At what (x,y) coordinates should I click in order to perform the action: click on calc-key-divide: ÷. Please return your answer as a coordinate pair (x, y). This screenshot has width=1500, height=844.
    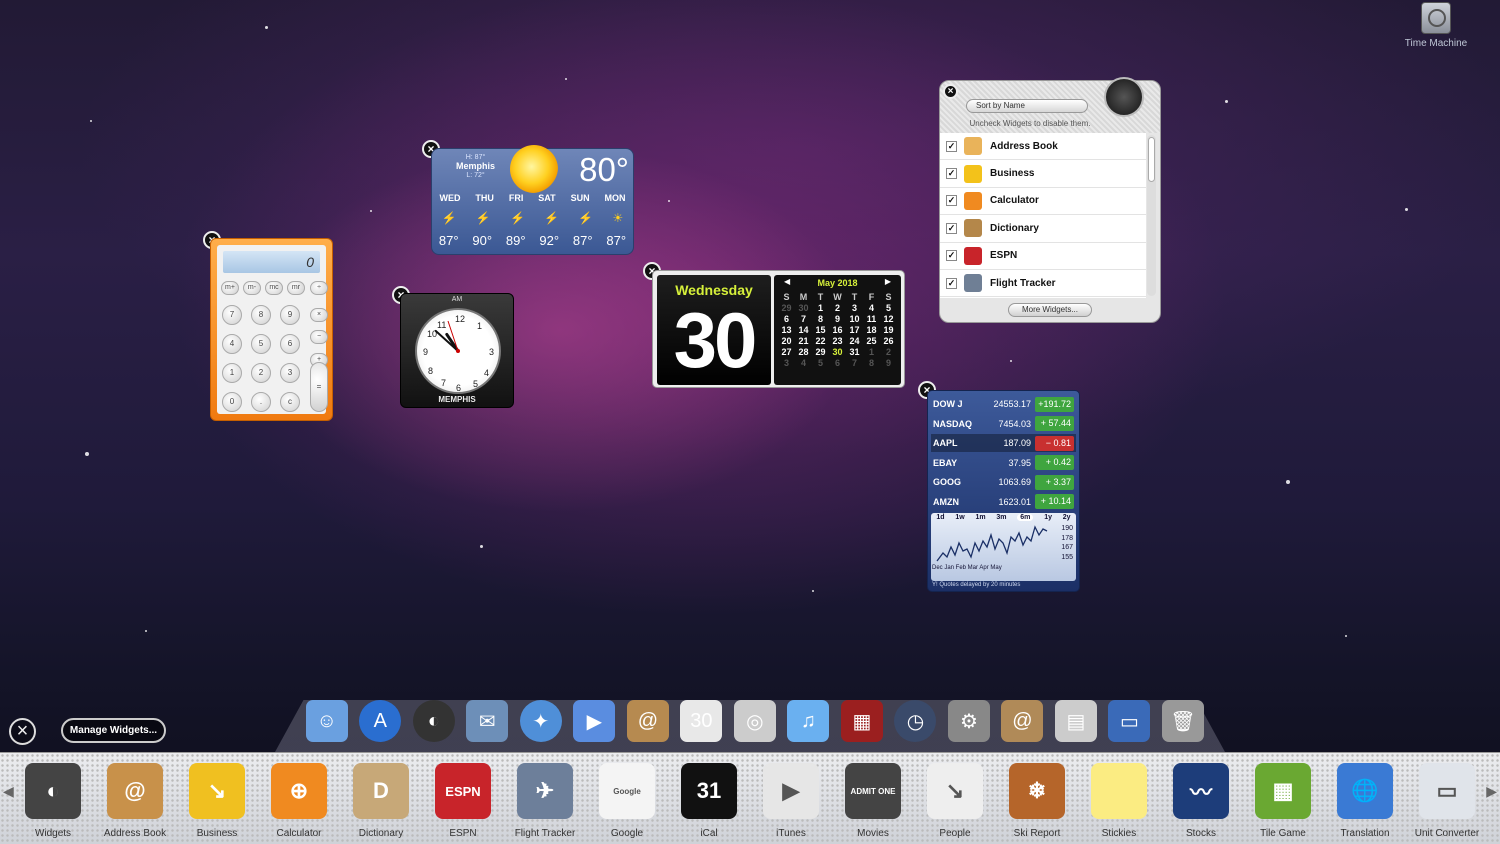
    Looking at the image, I should click on (319, 288).